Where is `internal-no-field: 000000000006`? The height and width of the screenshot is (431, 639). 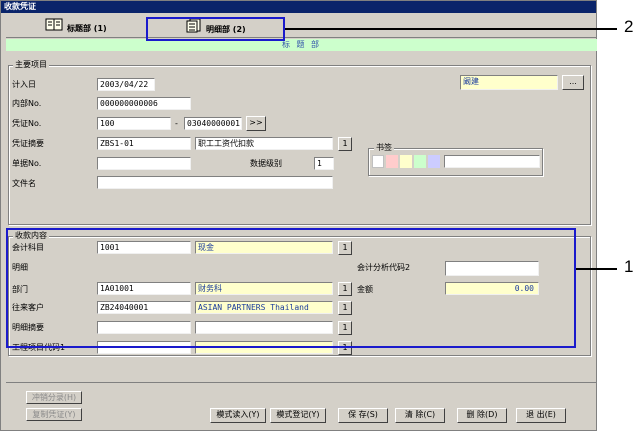 internal-no-field: 000000000006 is located at coordinates (144, 103).